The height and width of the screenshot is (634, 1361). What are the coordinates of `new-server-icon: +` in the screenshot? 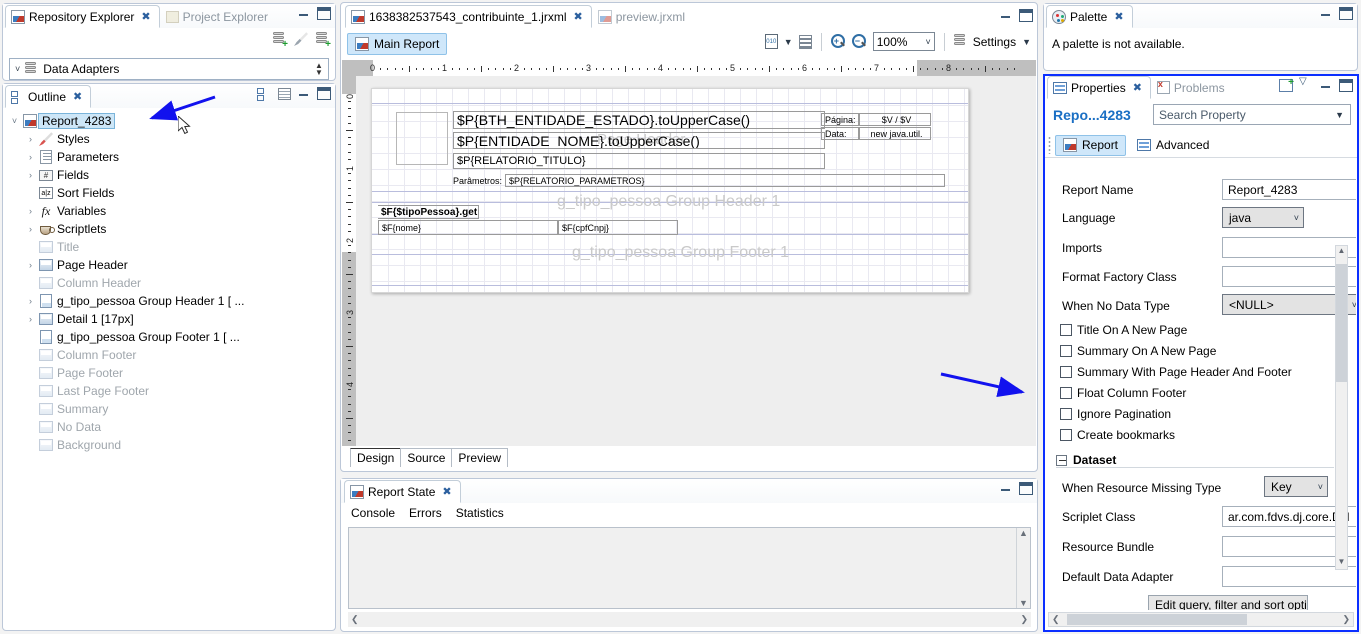 It's located at (323, 41).